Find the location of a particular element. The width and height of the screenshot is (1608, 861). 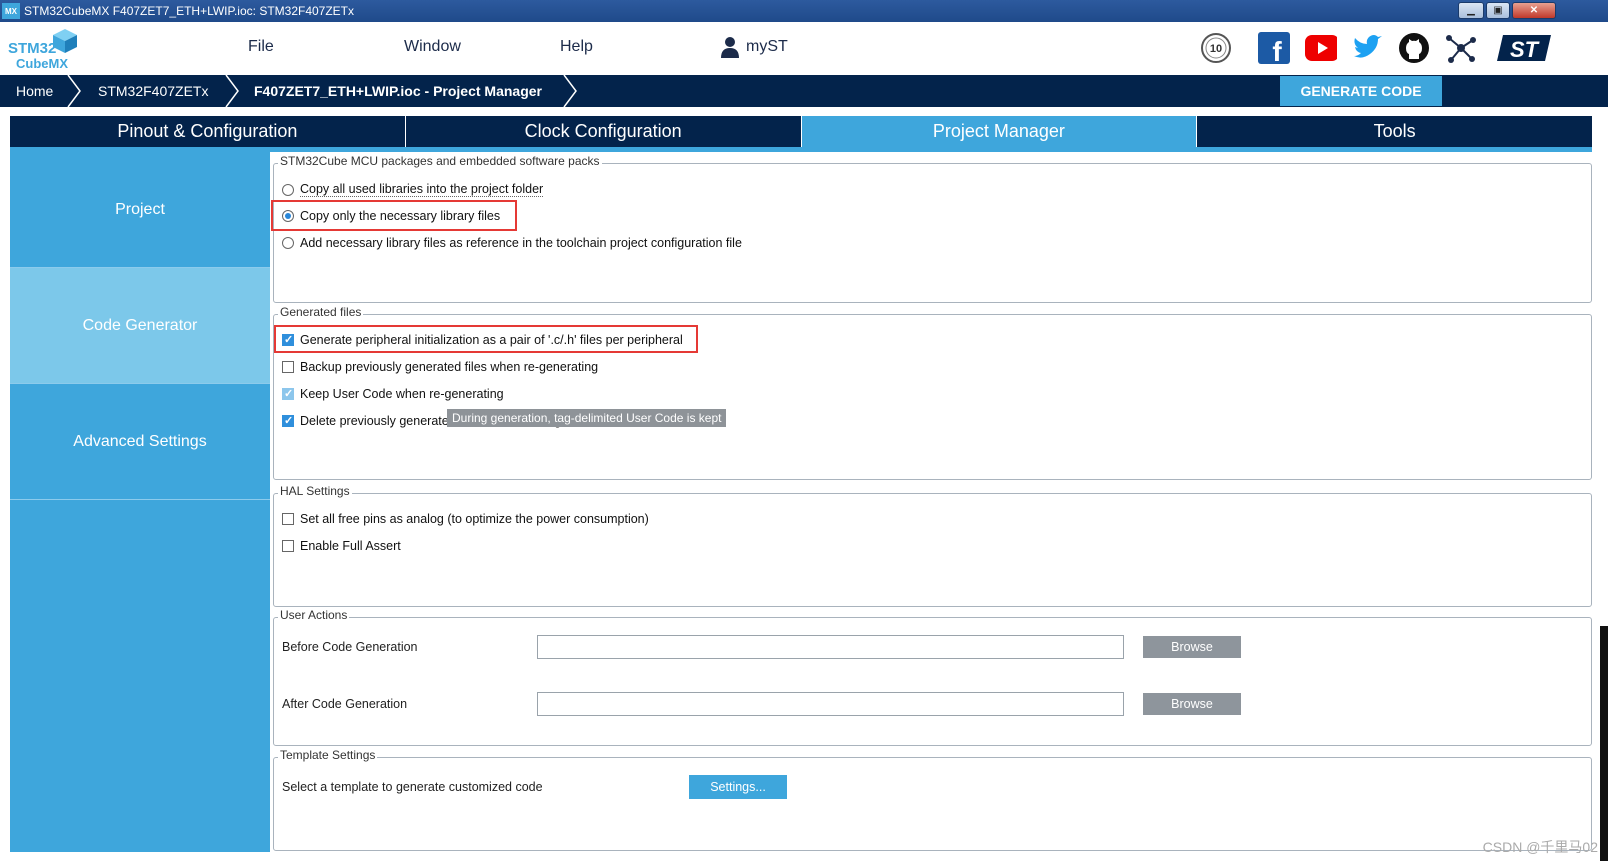

st-logo-icon: ST is located at coordinates (1524, 48).